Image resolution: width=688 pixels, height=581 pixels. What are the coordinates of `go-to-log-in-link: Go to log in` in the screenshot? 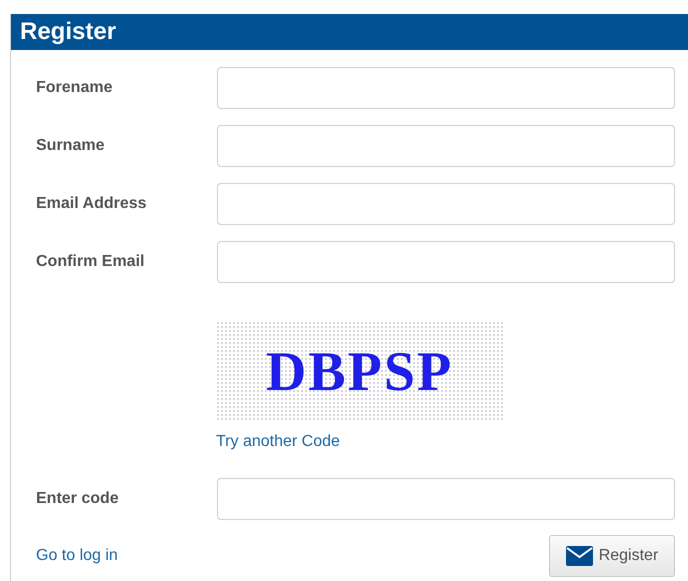 It's located at (77, 556).